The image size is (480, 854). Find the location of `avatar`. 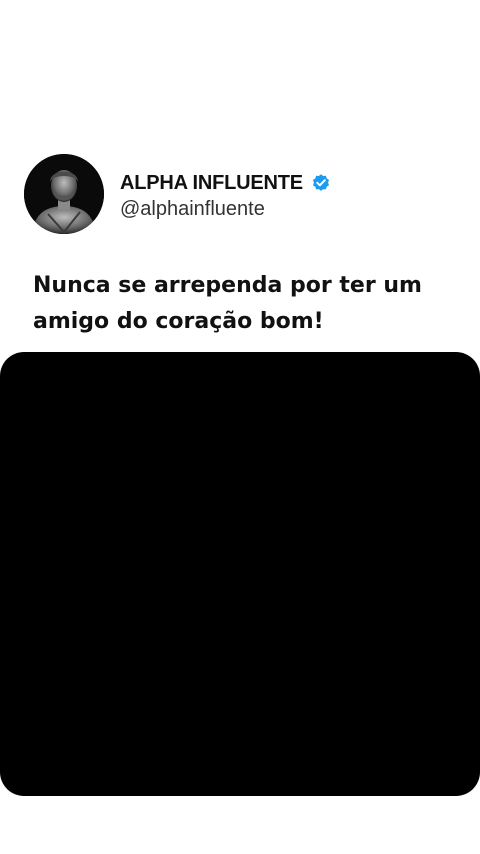

avatar is located at coordinates (64, 194).